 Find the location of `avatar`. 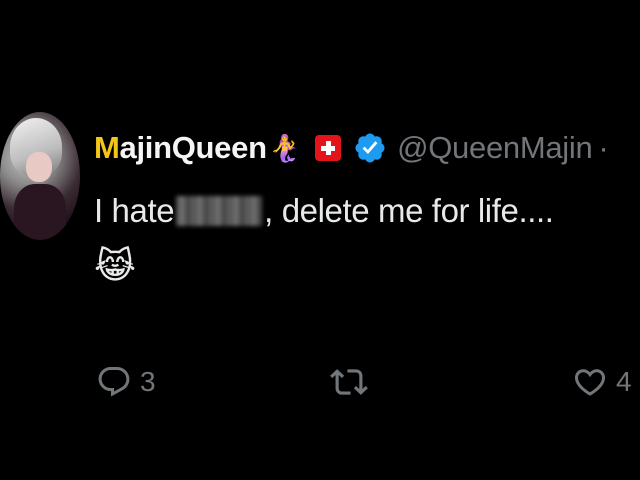

avatar is located at coordinates (40, 176).